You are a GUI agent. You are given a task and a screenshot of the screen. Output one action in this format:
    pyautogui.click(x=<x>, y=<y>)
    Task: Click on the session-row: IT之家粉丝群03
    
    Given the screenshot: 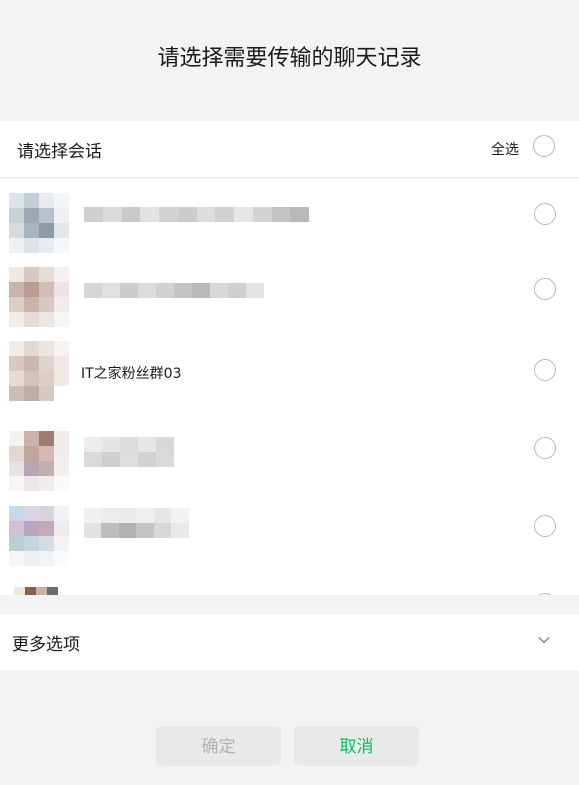 What is the action you would take?
    pyautogui.click(x=289, y=380)
    